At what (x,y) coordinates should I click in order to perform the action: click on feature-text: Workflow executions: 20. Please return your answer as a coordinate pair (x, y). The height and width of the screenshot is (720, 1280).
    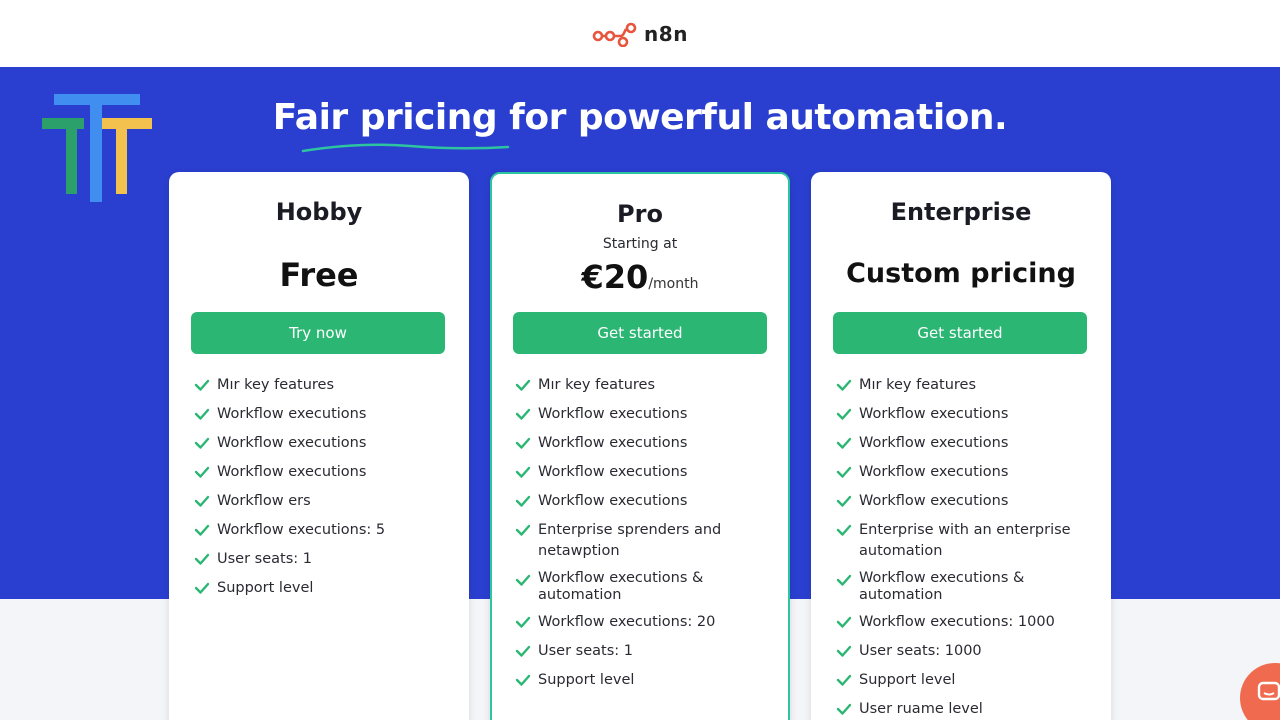
    Looking at the image, I should click on (627, 622).